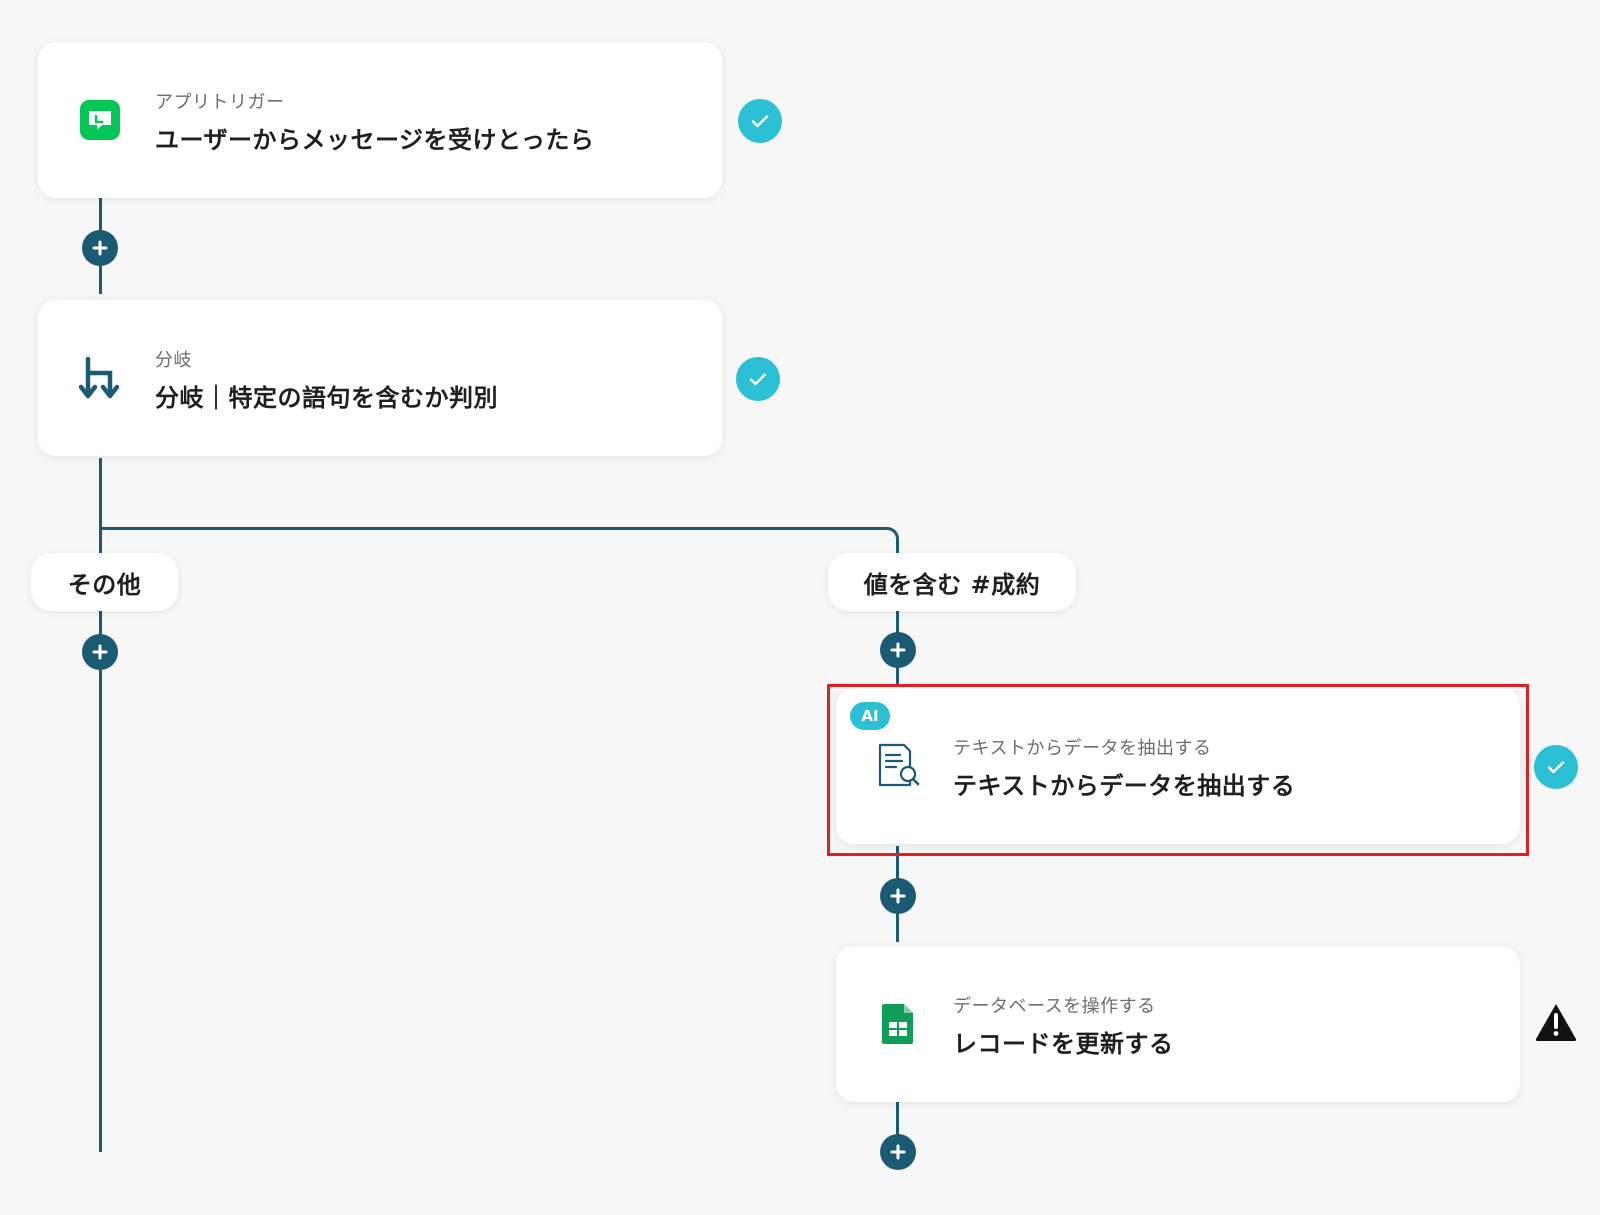 This screenshot has height=1215, width=1600. Describe the element at coordinates (1063, 1044) in the screenshot. I see `step-title: レコードを更新する` at that location.